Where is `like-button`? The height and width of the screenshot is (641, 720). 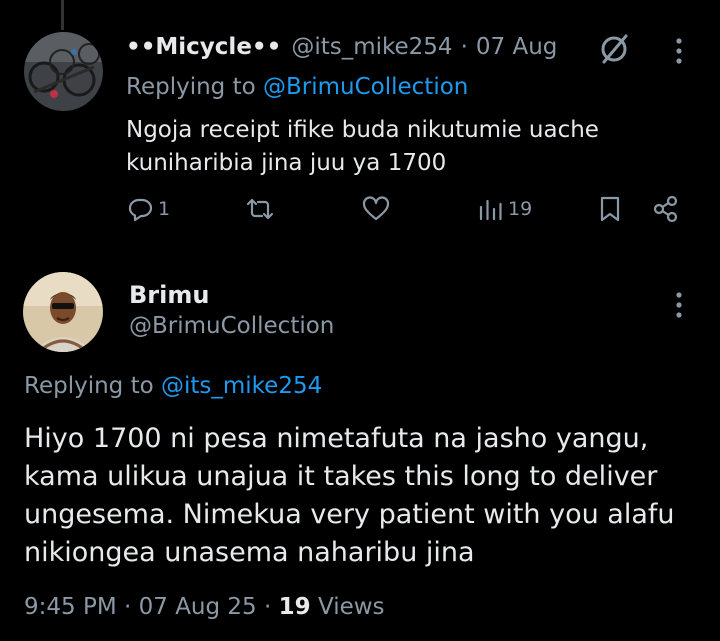 like-button is located at coordinates (376, 209).